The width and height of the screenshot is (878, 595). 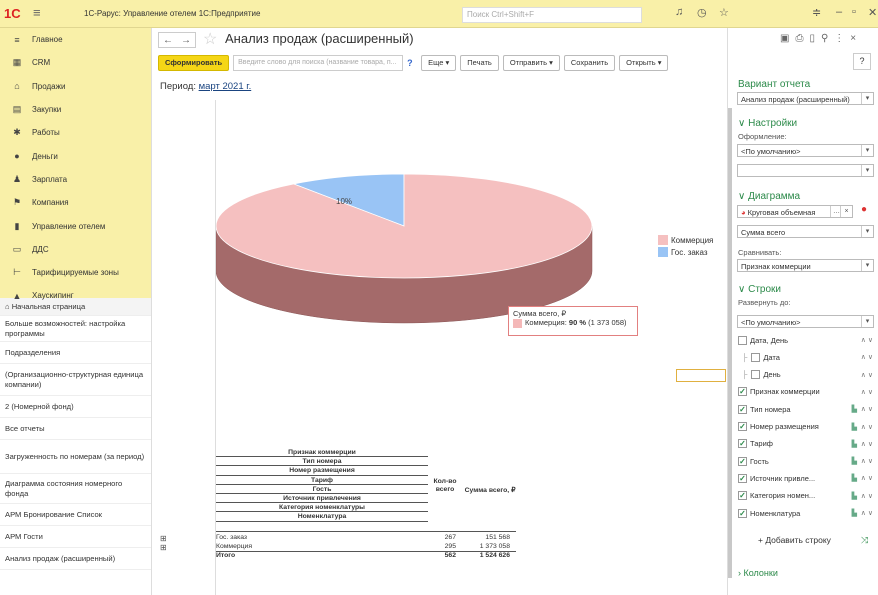 I want to click on section-item: ▮ Управление отелем, so click(x=75, y=225).